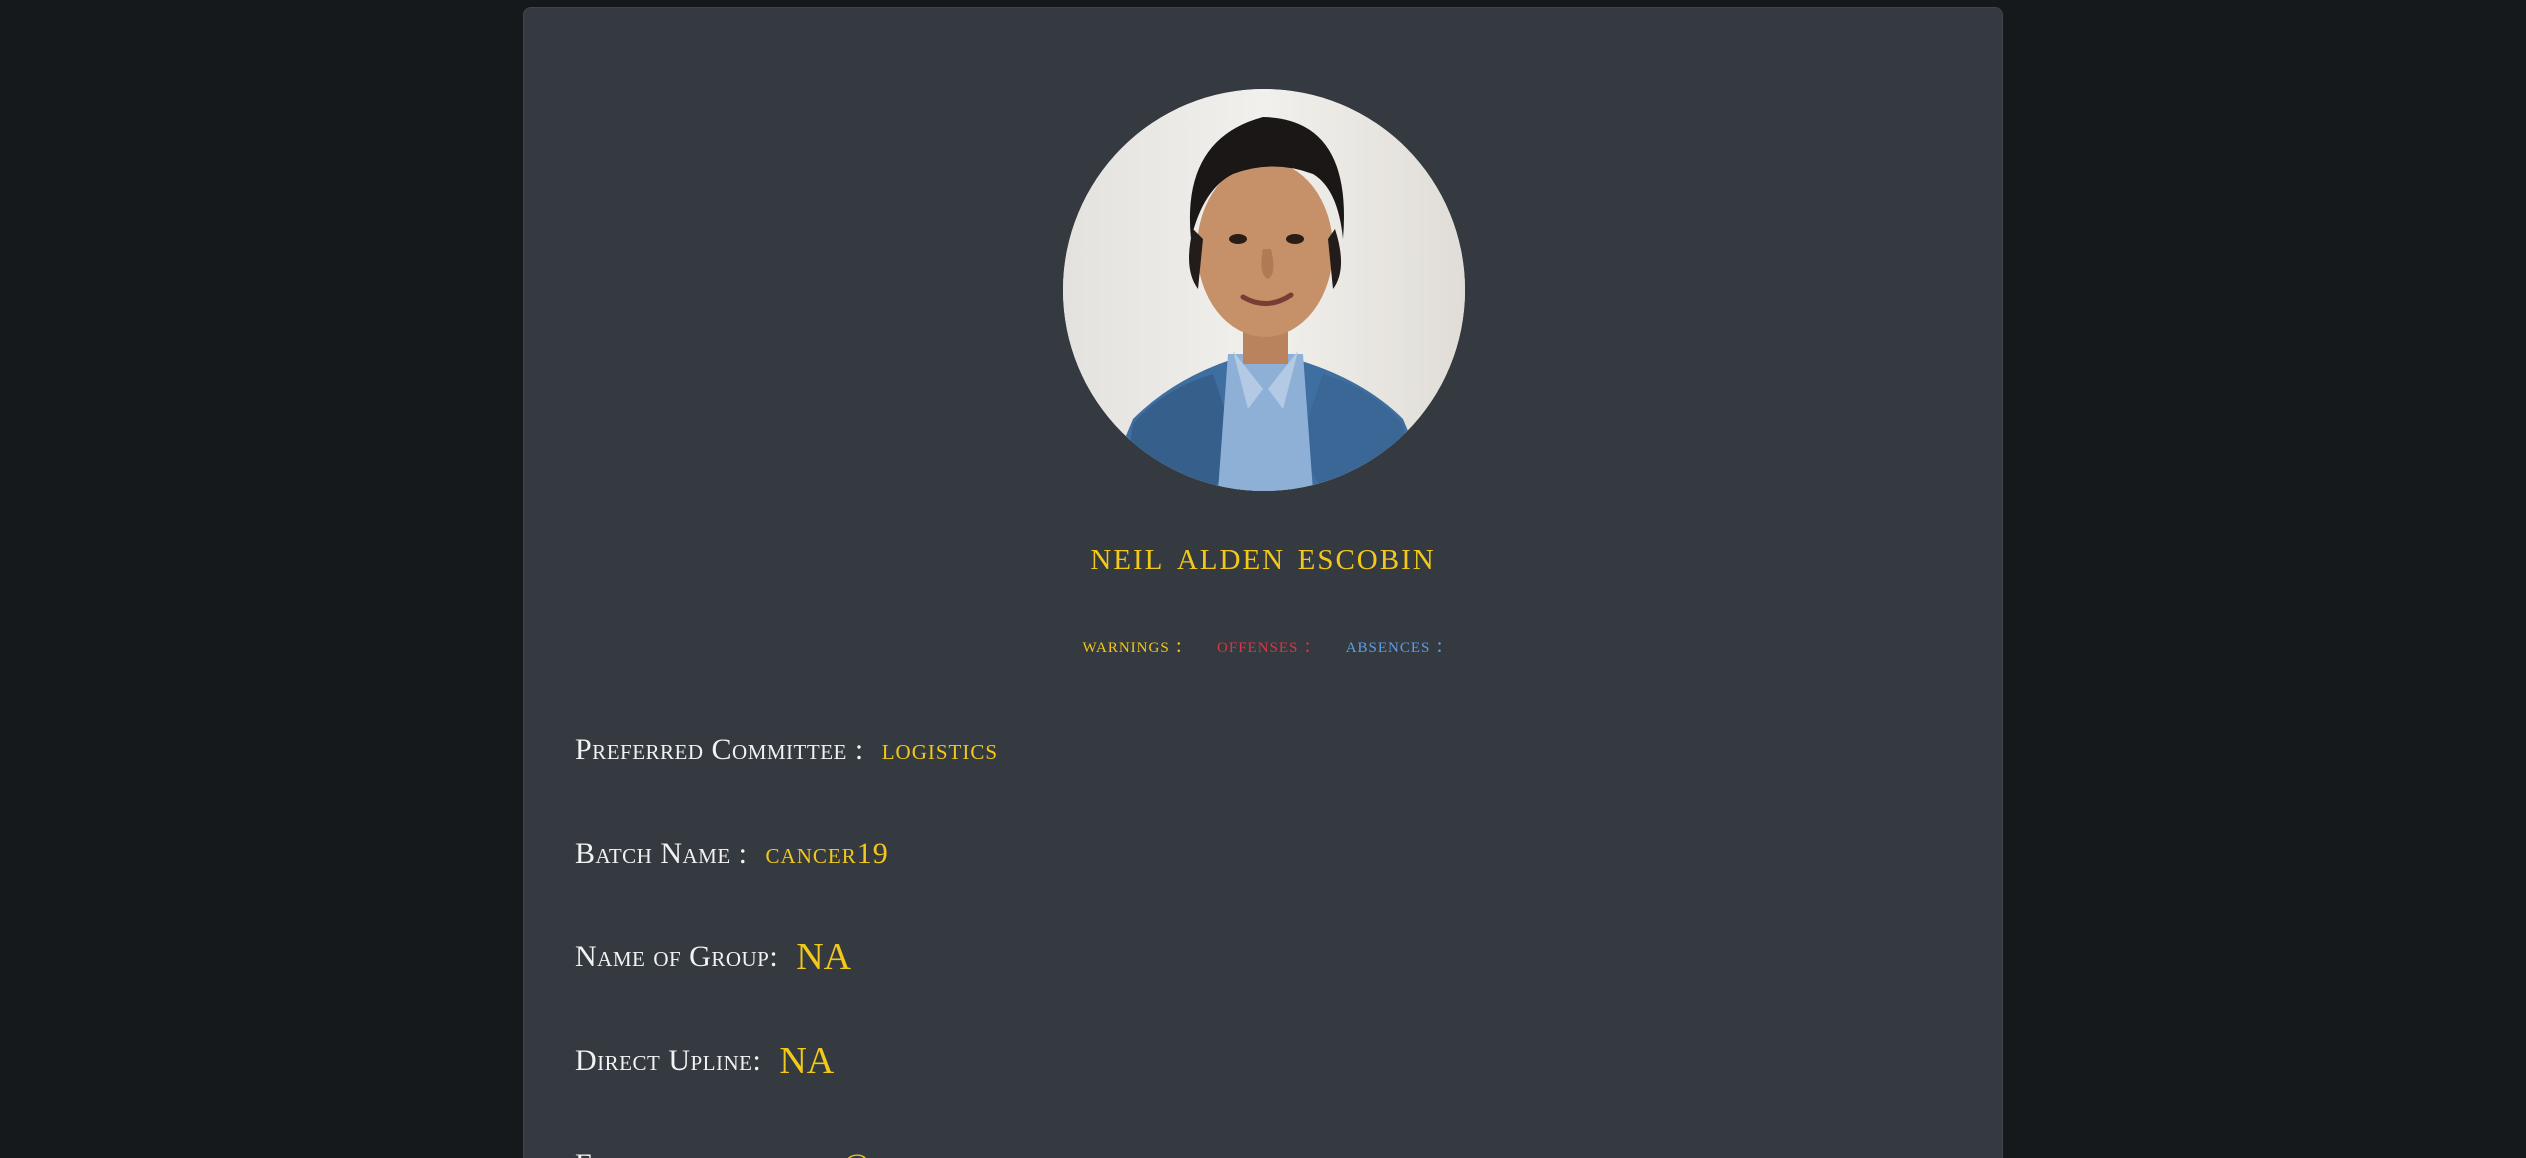 The width and height of the screenshot is (2526, 1158). I want to click on stats-row: WARNINGS : OFFENSES : ABSENCES :, so click(1263, 645).